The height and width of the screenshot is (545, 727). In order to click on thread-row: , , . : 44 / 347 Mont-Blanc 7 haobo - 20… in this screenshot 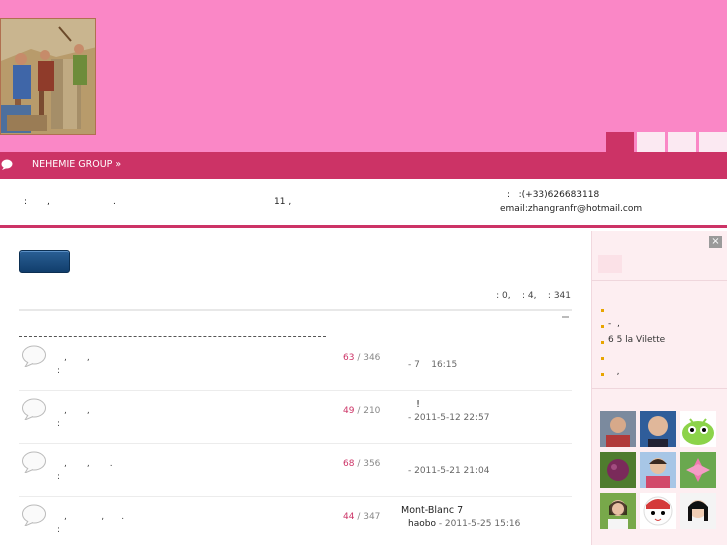, I will do `click(295, 521)`.